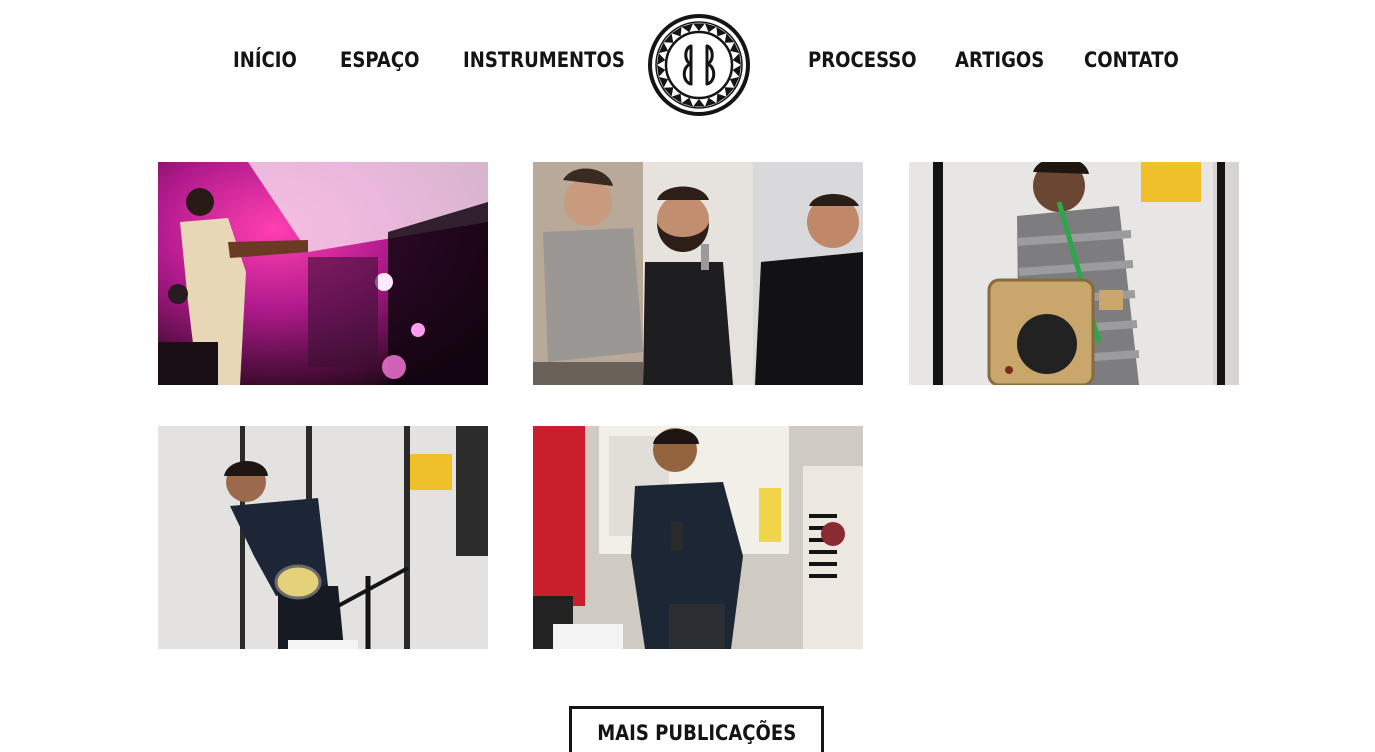 This screenshot has width=1375, height=752. Describe the element at coordinates (544, 60) in the screenshot. I see `nav-item-instrumentos: INSTRUMENTOS` at that location.